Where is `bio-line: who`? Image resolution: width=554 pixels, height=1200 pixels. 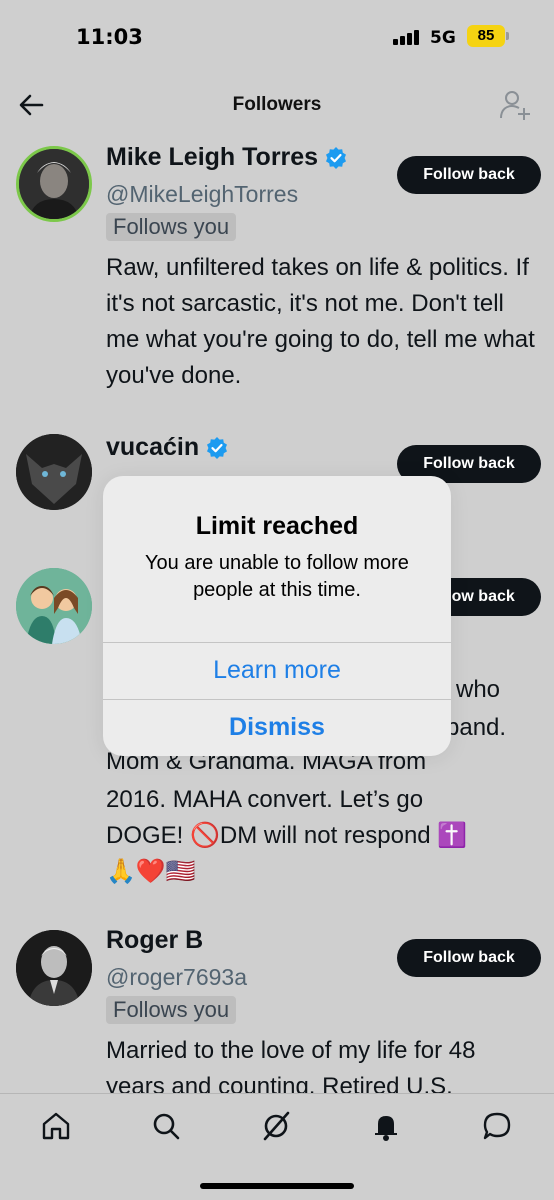
bio-line: who is located at coordinates (478, 689).